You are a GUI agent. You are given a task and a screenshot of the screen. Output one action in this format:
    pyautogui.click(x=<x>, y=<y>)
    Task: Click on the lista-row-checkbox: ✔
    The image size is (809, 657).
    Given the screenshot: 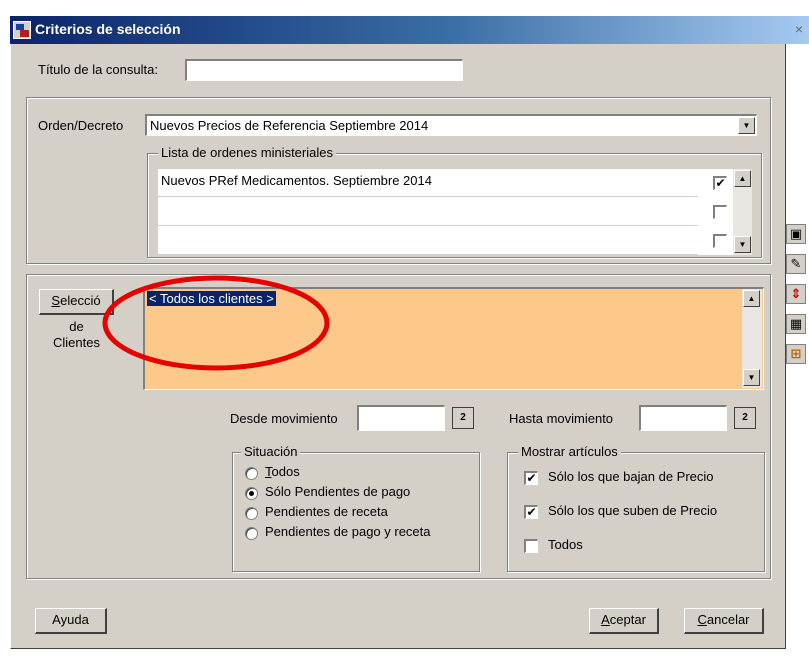 What is the action you would take?
    pyautogui.click(x=720, y=183)
    